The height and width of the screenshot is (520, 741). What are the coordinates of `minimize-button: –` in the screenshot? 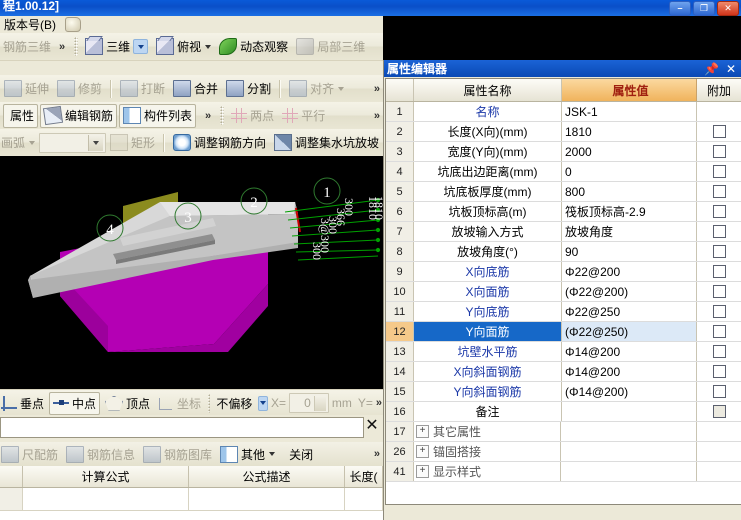 It's located at (680, 8).